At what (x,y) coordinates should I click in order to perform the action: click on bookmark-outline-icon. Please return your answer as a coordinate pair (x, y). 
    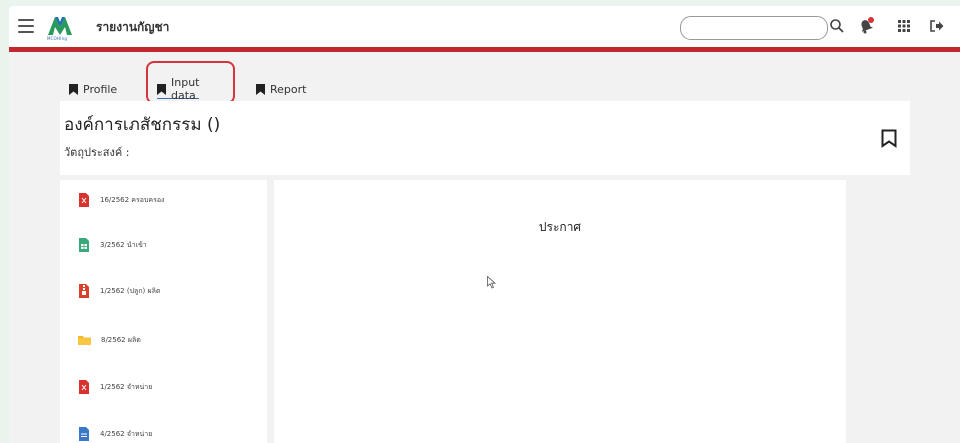
    Looking at the image, I should click on (889, 138).